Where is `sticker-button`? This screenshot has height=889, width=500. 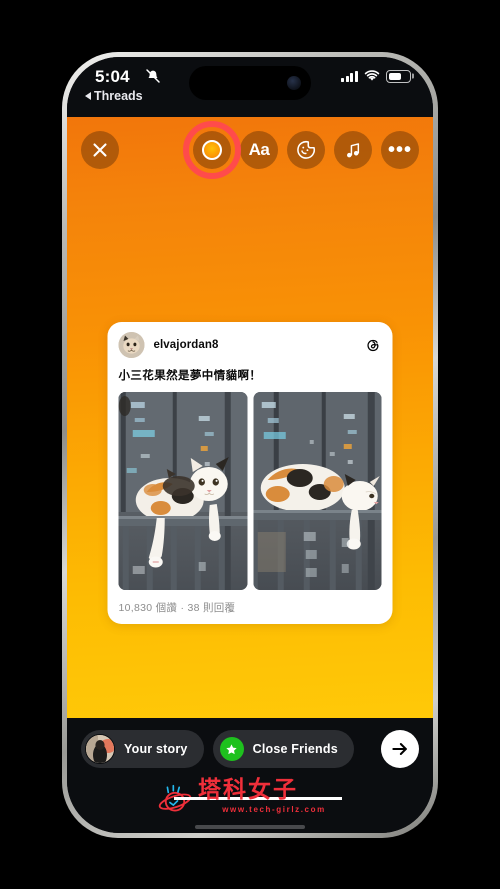
sticker-button is located at coordinates (306, 150).